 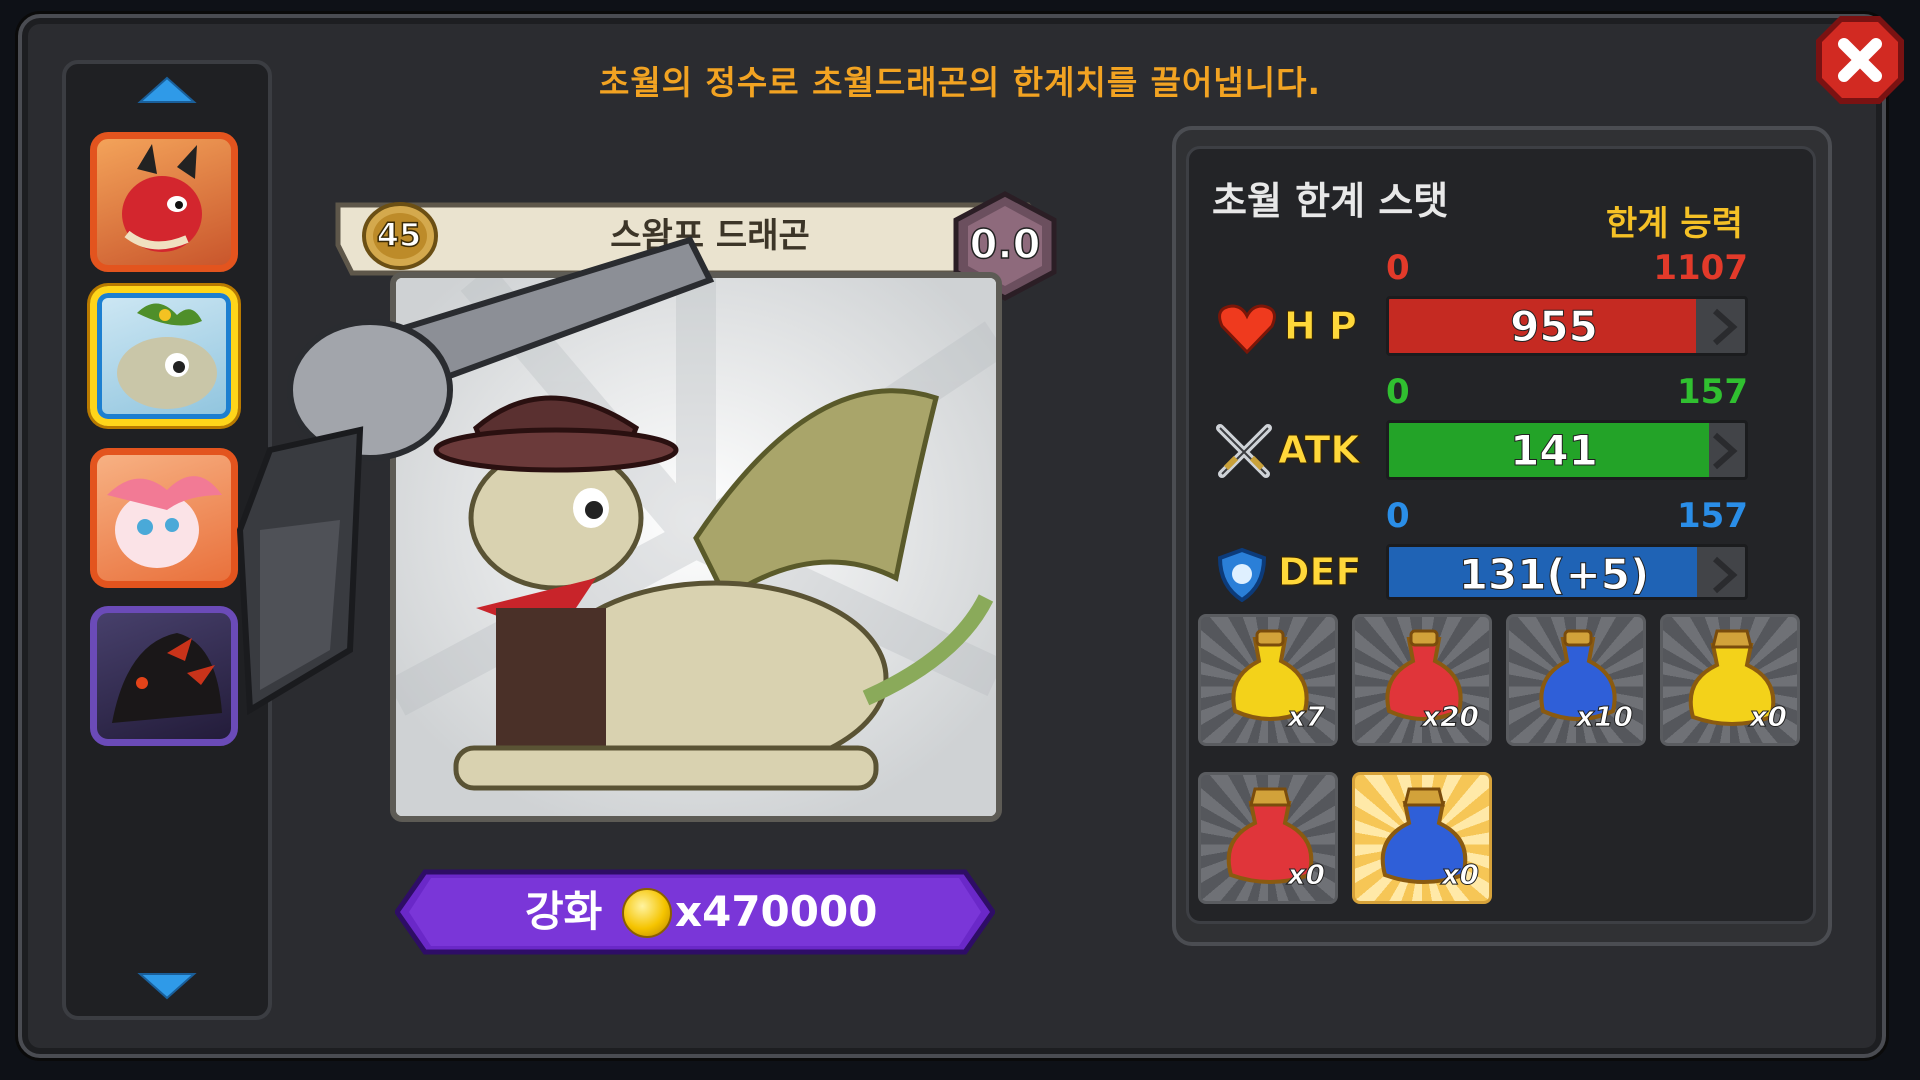 What do you see at coordinates (1242, 575) in the screenshot?
I see `shield-icon` at bounding box center [1242, 575].